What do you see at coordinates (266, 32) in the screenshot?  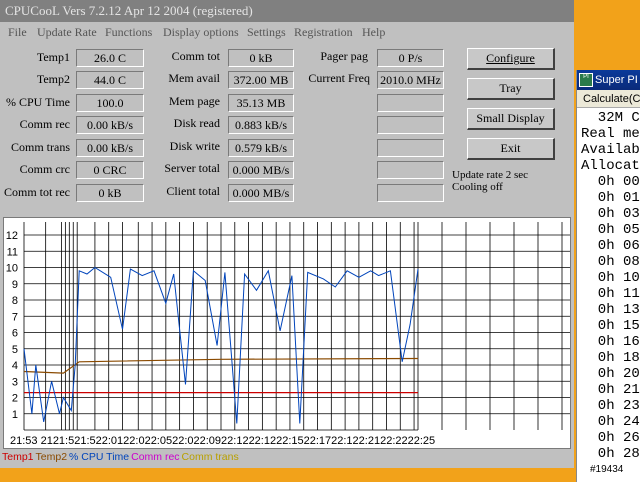 I see `menu-settings: Settings` at bounding box center [266, 32].